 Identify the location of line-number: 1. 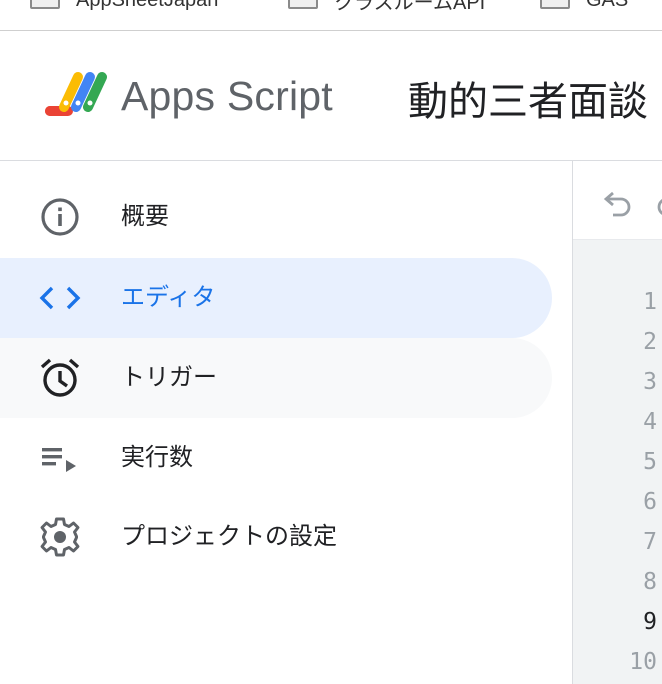
(650, 302).